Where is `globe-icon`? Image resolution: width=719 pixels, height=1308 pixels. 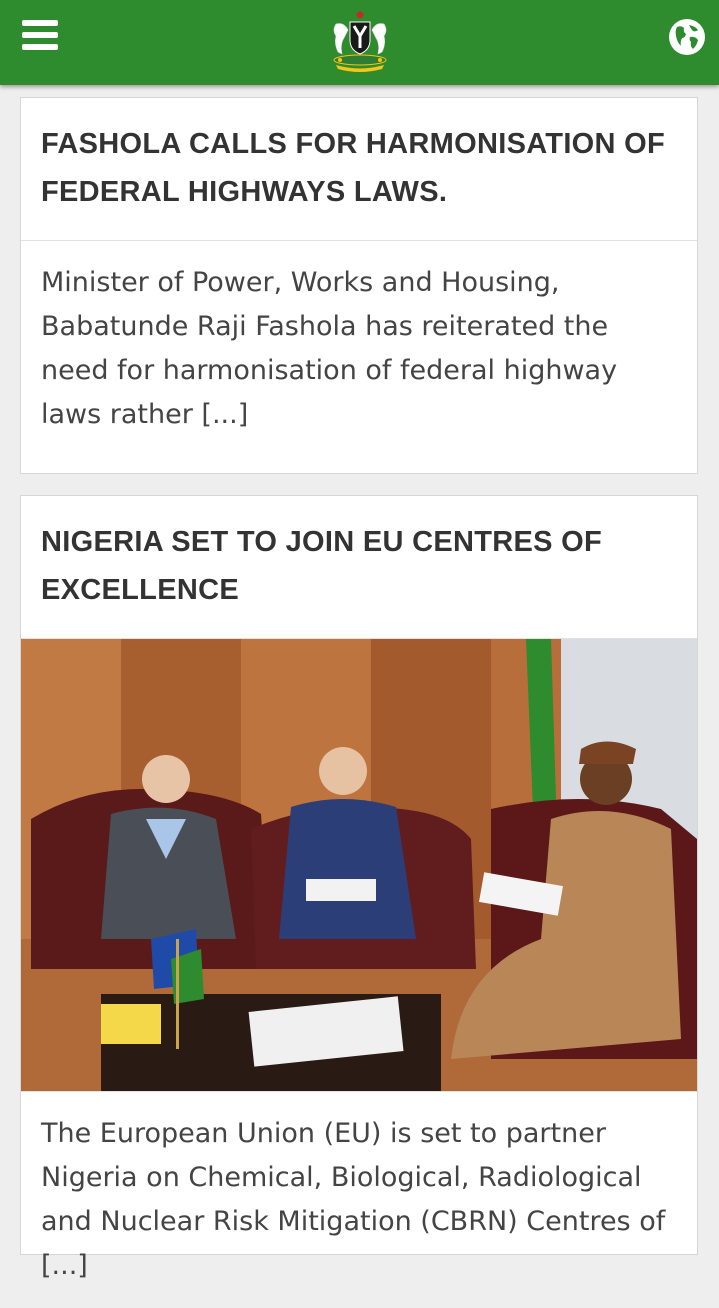 globe-icon is located at coordinates (687, 37).